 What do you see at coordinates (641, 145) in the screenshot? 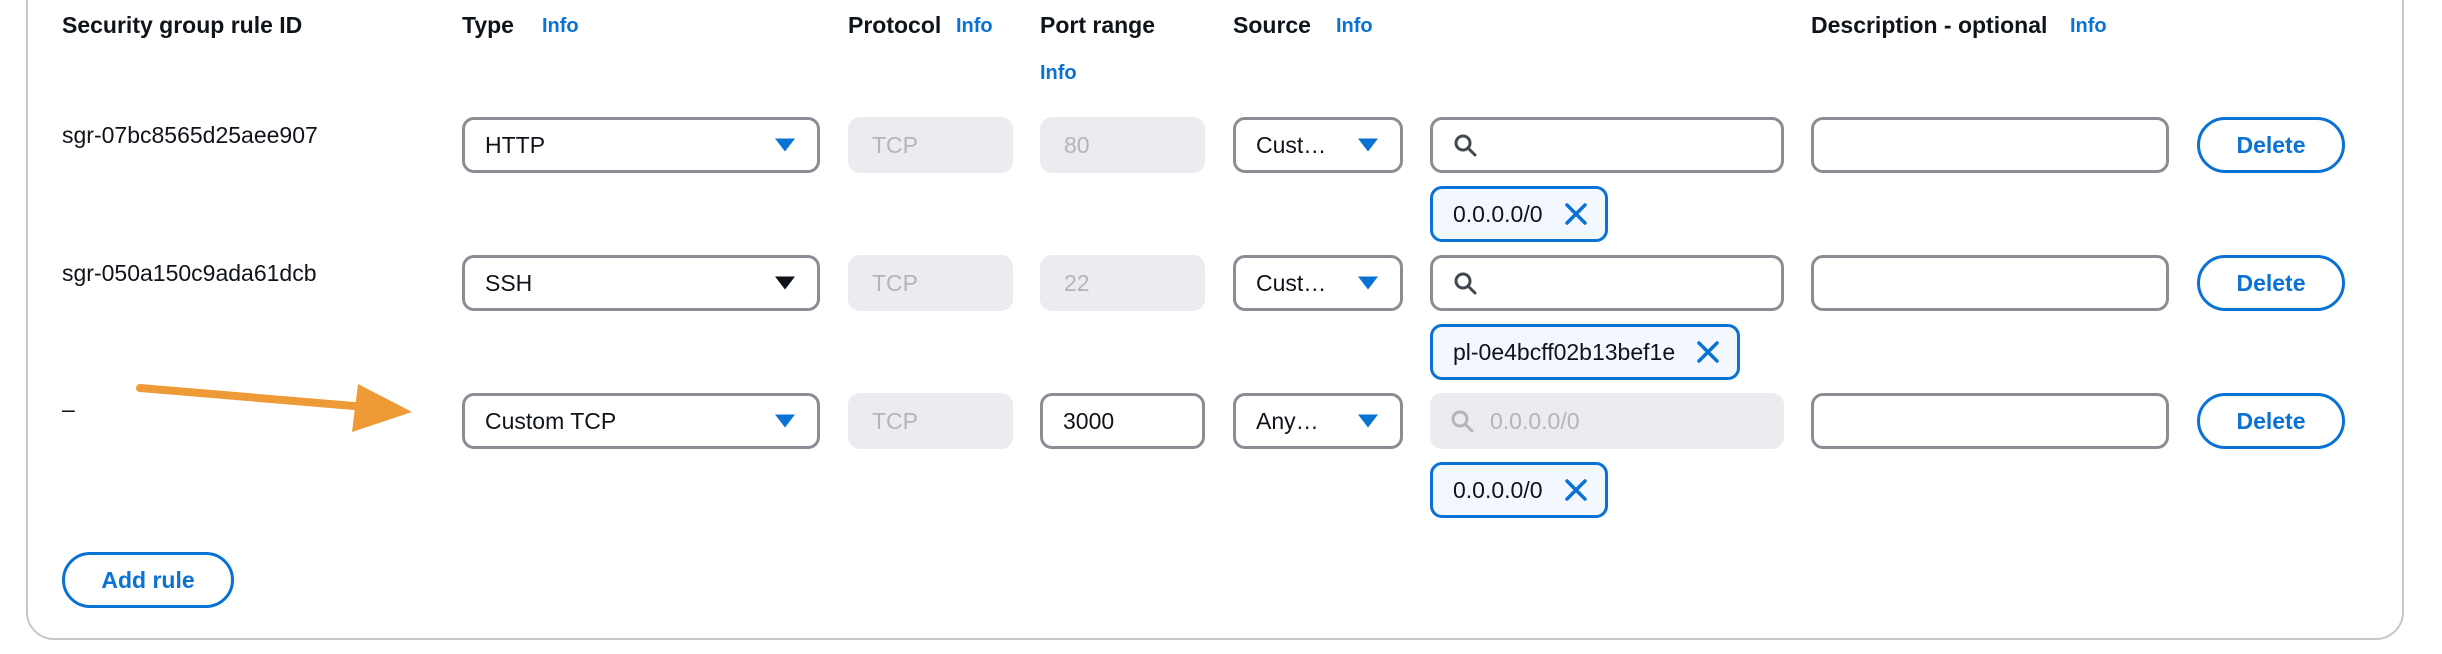
I see `type-select: HTTP` at bounding box center [641, 145].